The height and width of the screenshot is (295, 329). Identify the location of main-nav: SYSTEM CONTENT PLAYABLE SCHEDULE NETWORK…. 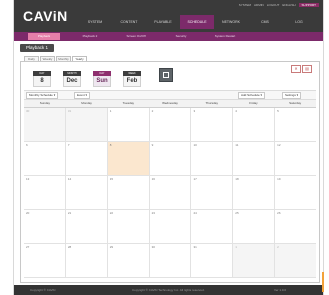
(197, 22).